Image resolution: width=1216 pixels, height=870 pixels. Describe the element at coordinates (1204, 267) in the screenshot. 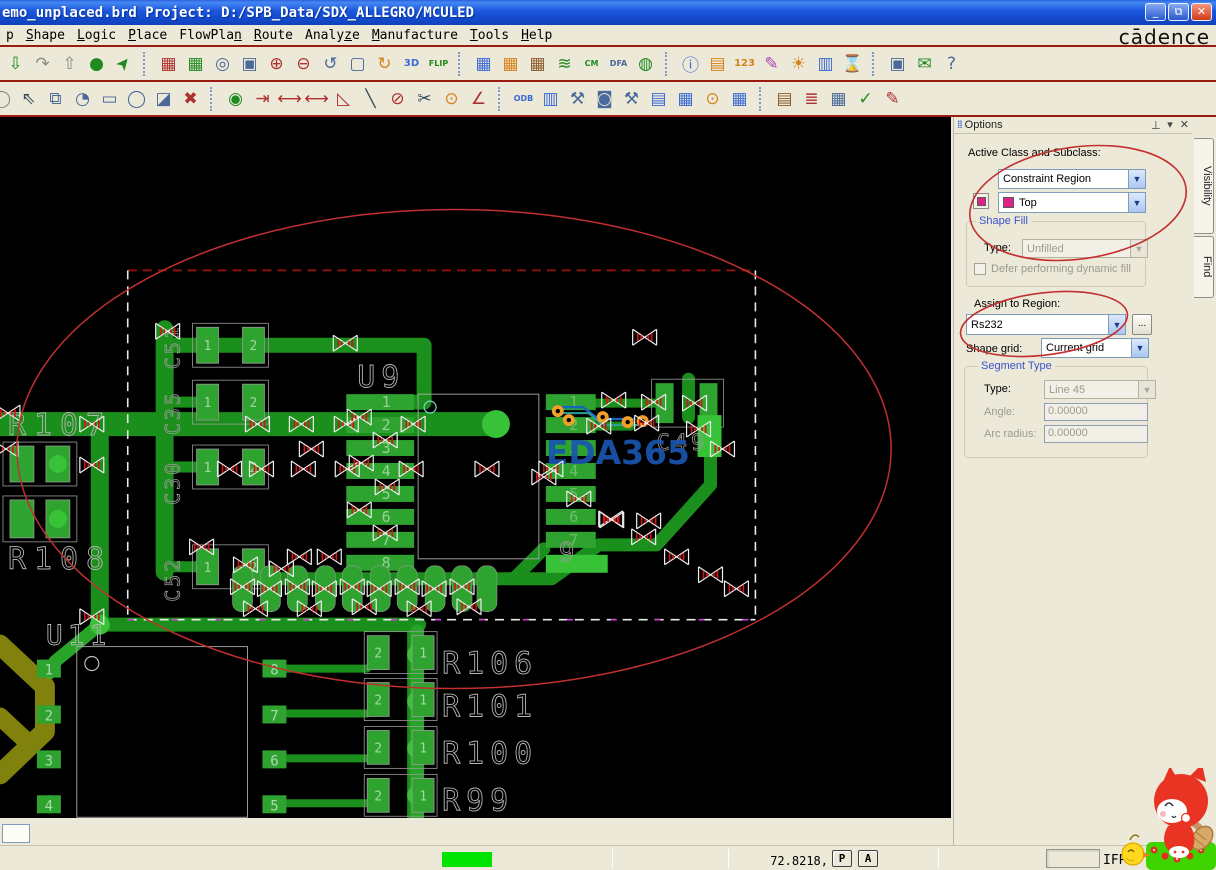

I see `tab-find: Find` at that location.